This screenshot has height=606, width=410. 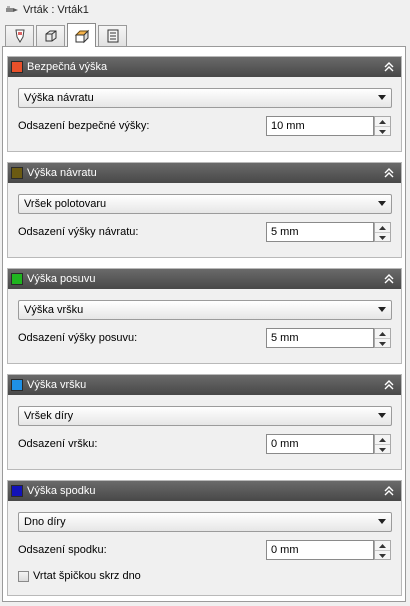 I want to click on top-height-offset-input: 0 mm, so click(x=320, y=444).